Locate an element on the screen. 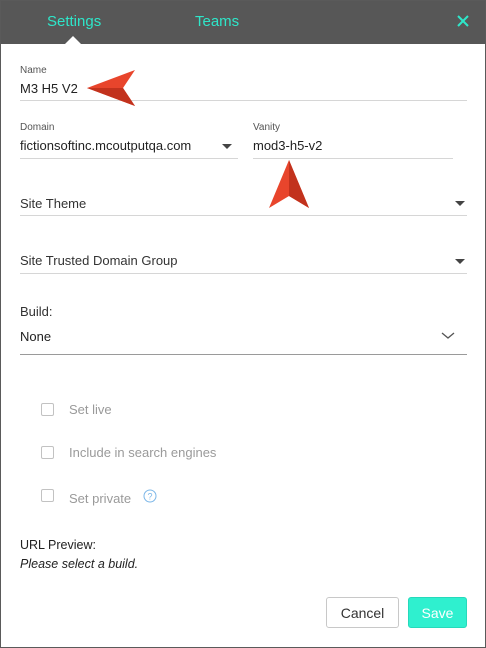 This screenshot has width=486, height=648. vanity-label: Vanity is located at coordinates (267, 127).